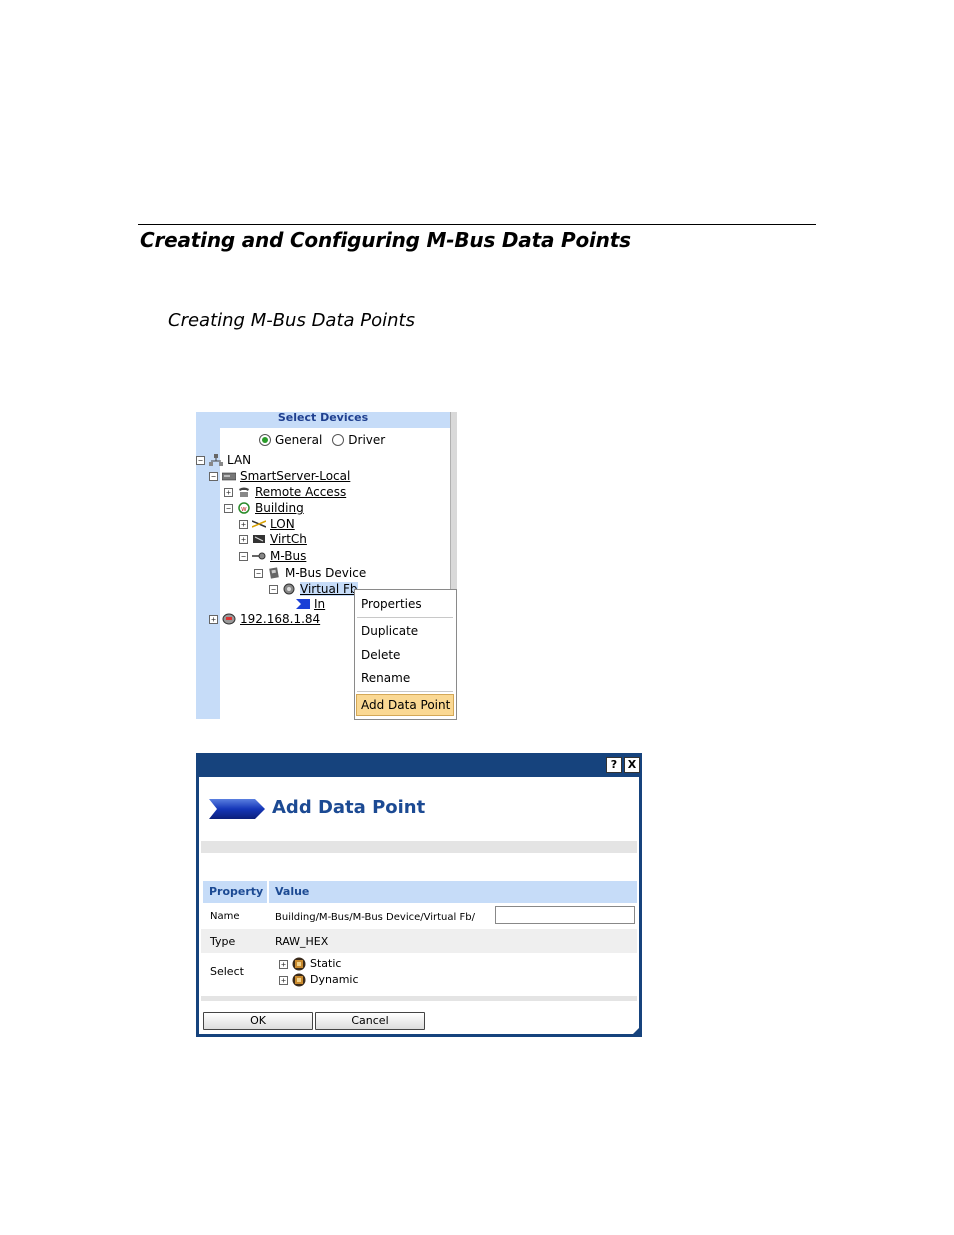 The width and height of the screenshot is (954, 1235). What do you see at coordinates (349, 807) in the screenshot?
I see `dialog-title: Add Data Point` at bounding box center [349, 807].